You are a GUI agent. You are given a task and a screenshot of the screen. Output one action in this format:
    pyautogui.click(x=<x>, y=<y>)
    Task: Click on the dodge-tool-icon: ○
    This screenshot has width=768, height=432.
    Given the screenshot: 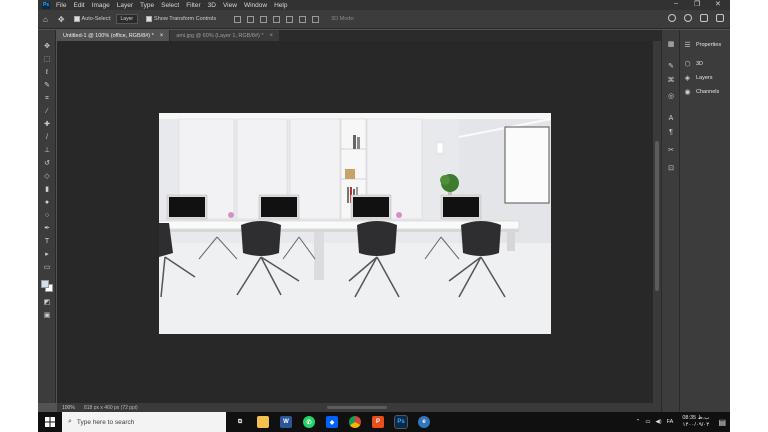 What is the action you would take?
    pyautogui.click(x=47, y=216)
    